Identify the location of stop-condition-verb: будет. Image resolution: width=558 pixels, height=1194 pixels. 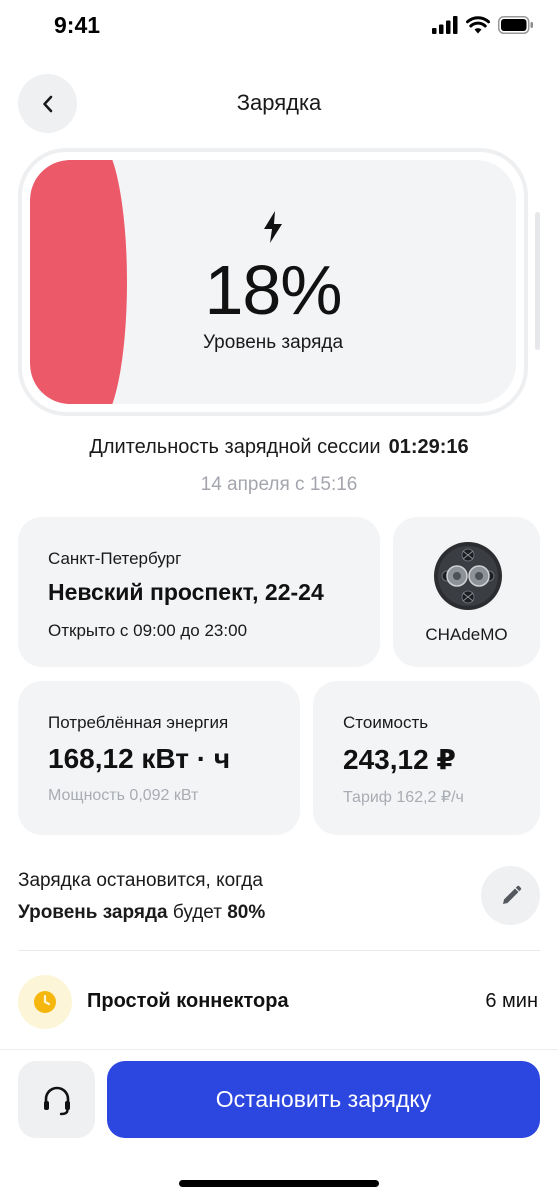
(197, 912).